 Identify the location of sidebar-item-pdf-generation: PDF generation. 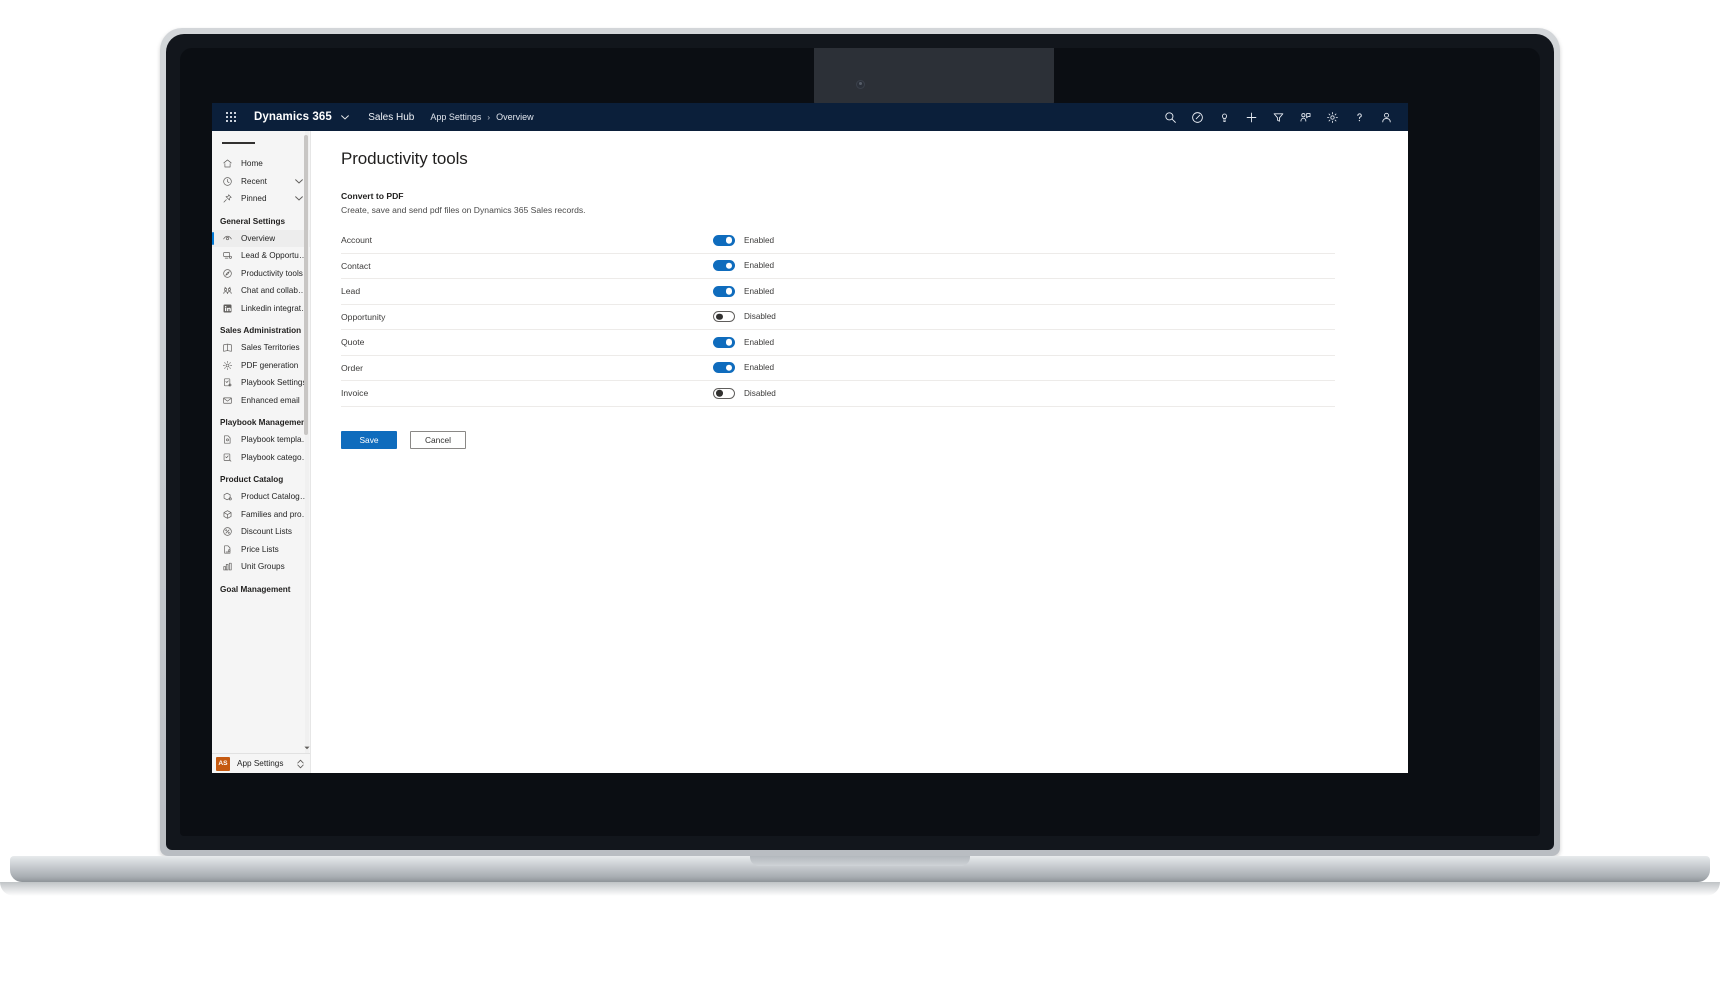
(261, 366).